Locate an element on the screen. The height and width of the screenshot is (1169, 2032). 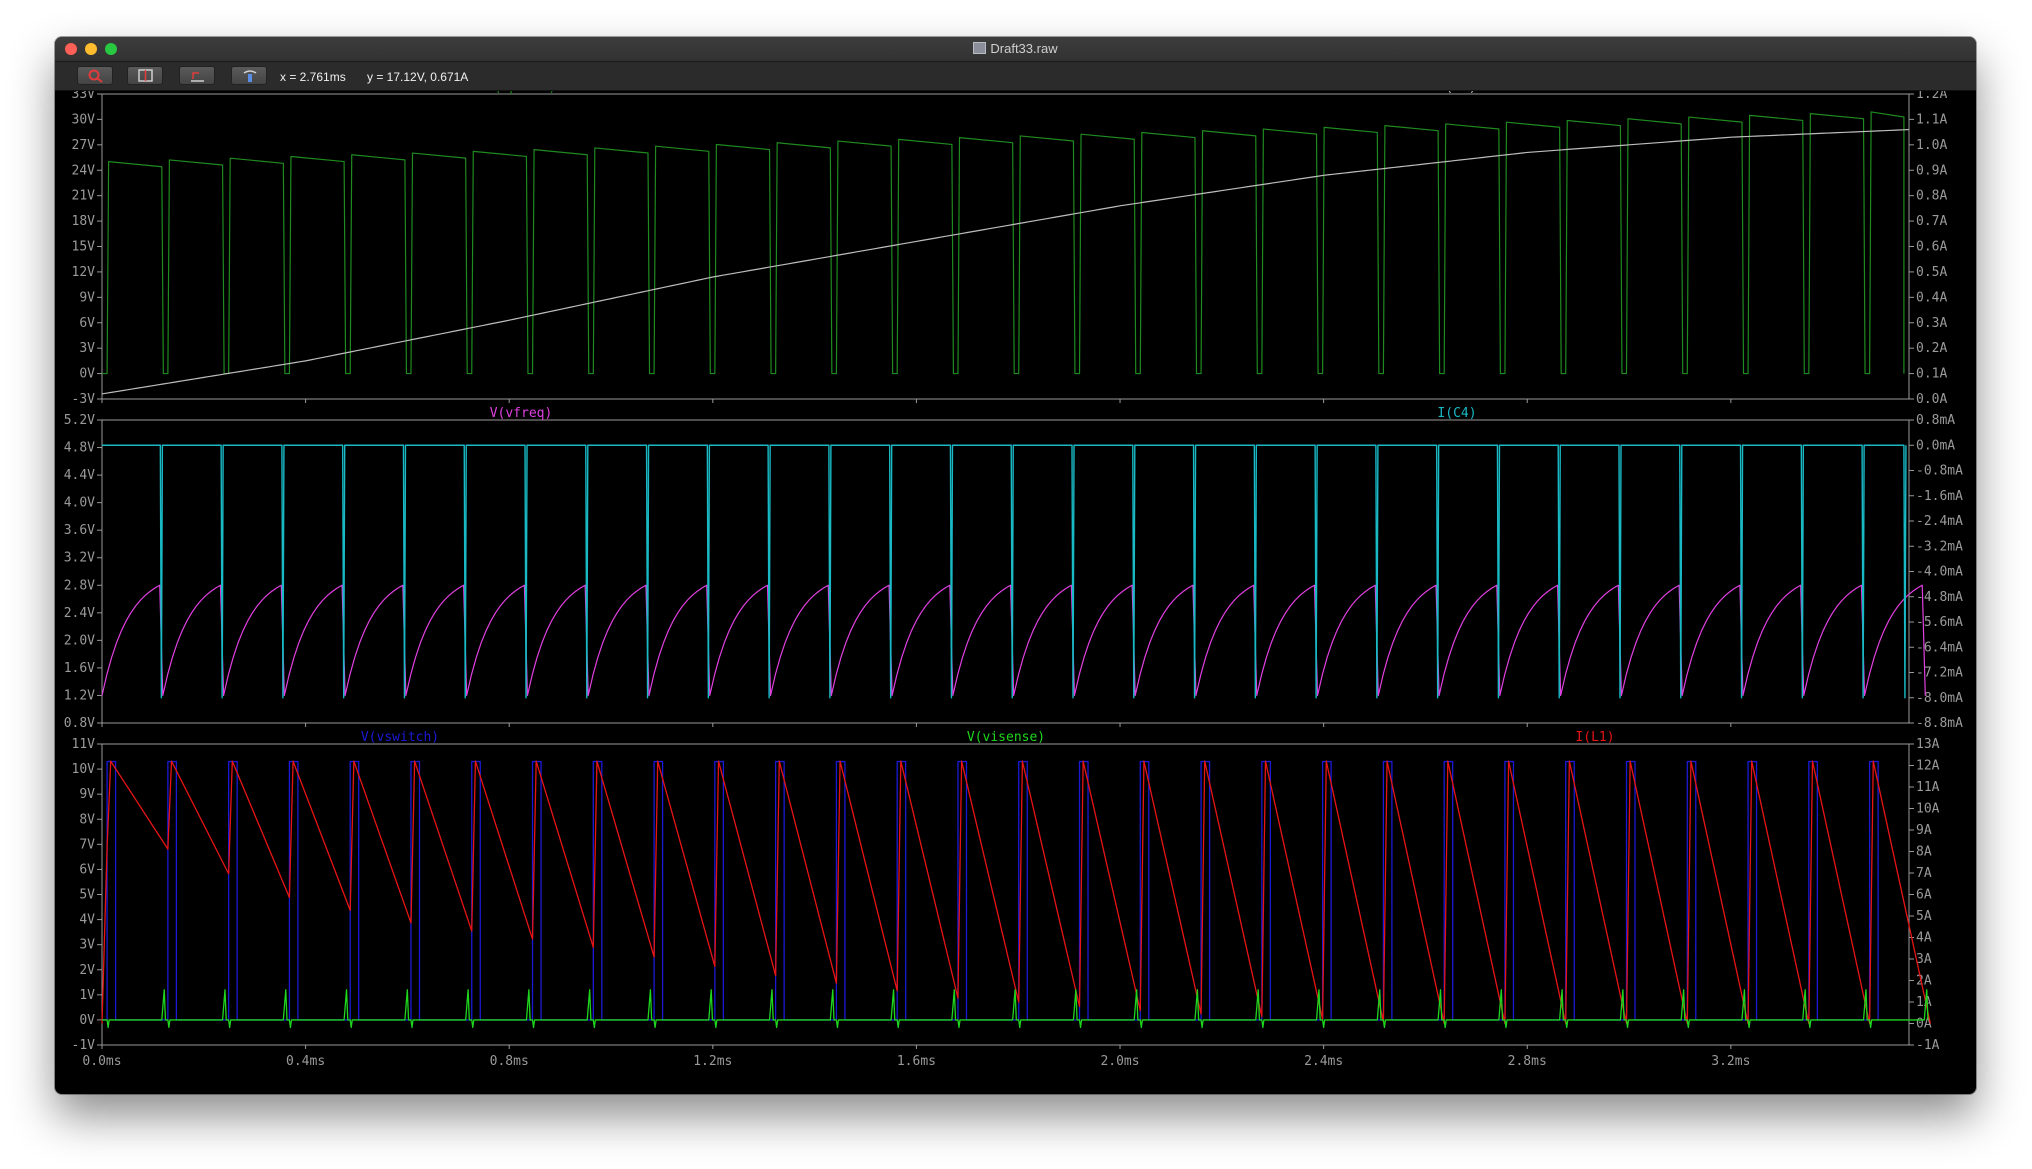
autorange-icon is located at coordinates (197, 77).